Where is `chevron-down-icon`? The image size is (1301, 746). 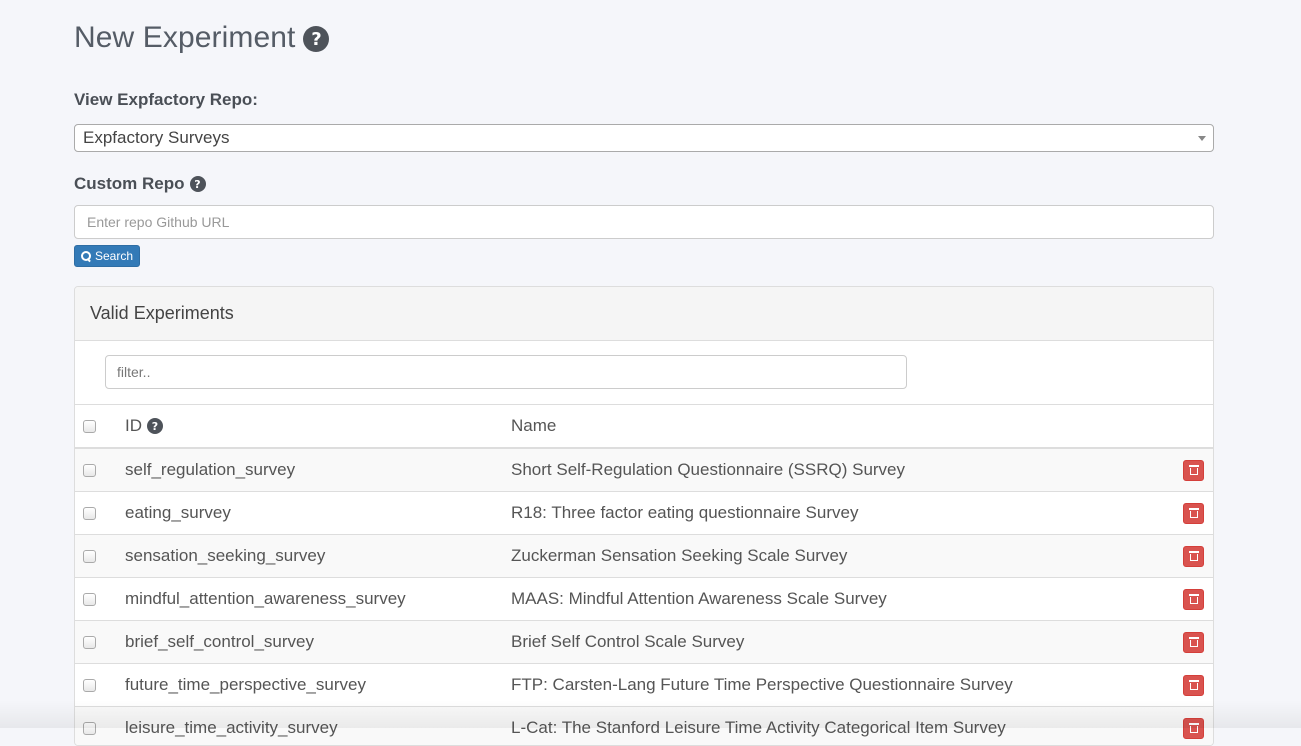 chevron-down-icon is located at coordinates (1202, 138).